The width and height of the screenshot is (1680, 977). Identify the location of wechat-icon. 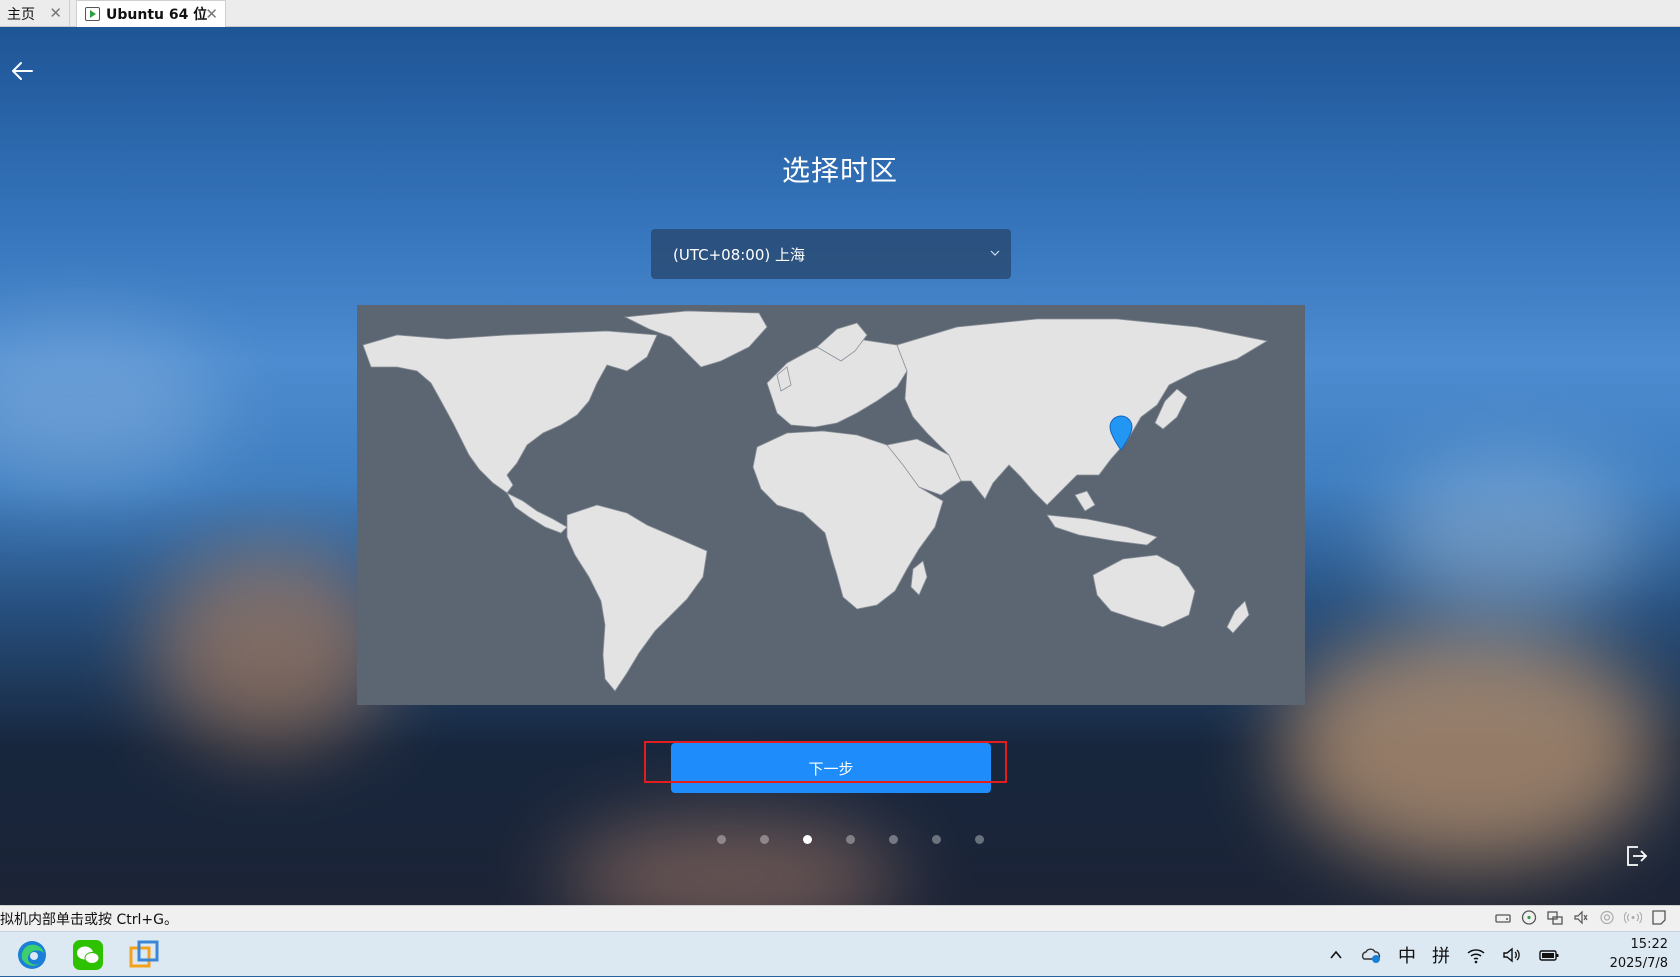
(88, 955).